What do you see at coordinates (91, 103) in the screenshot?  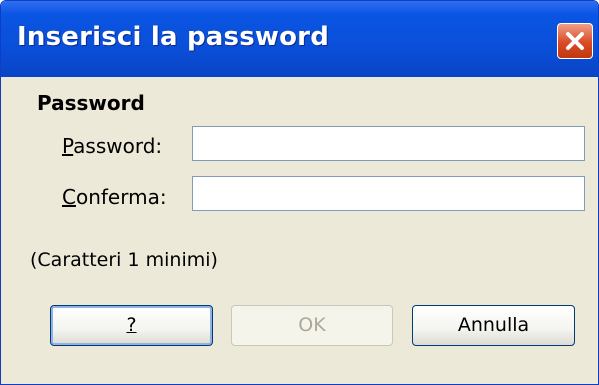 I see `section-title: Password` at bounding box center [91, 103].